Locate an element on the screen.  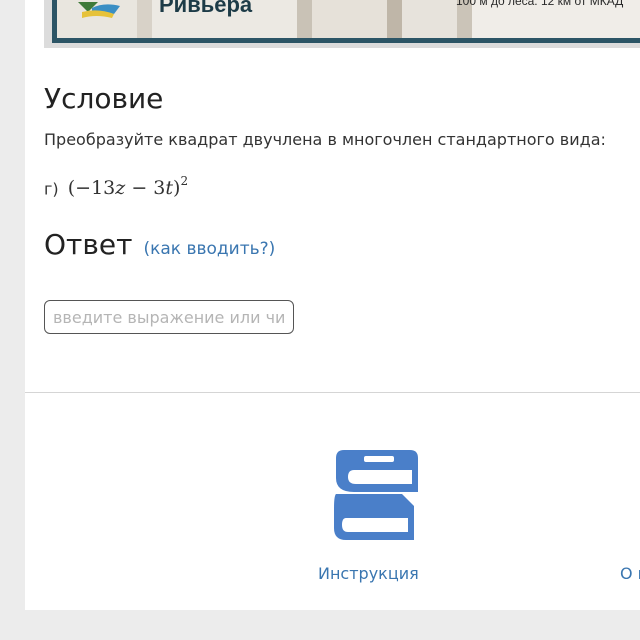
answer-input is located at coordinates (169, 317).